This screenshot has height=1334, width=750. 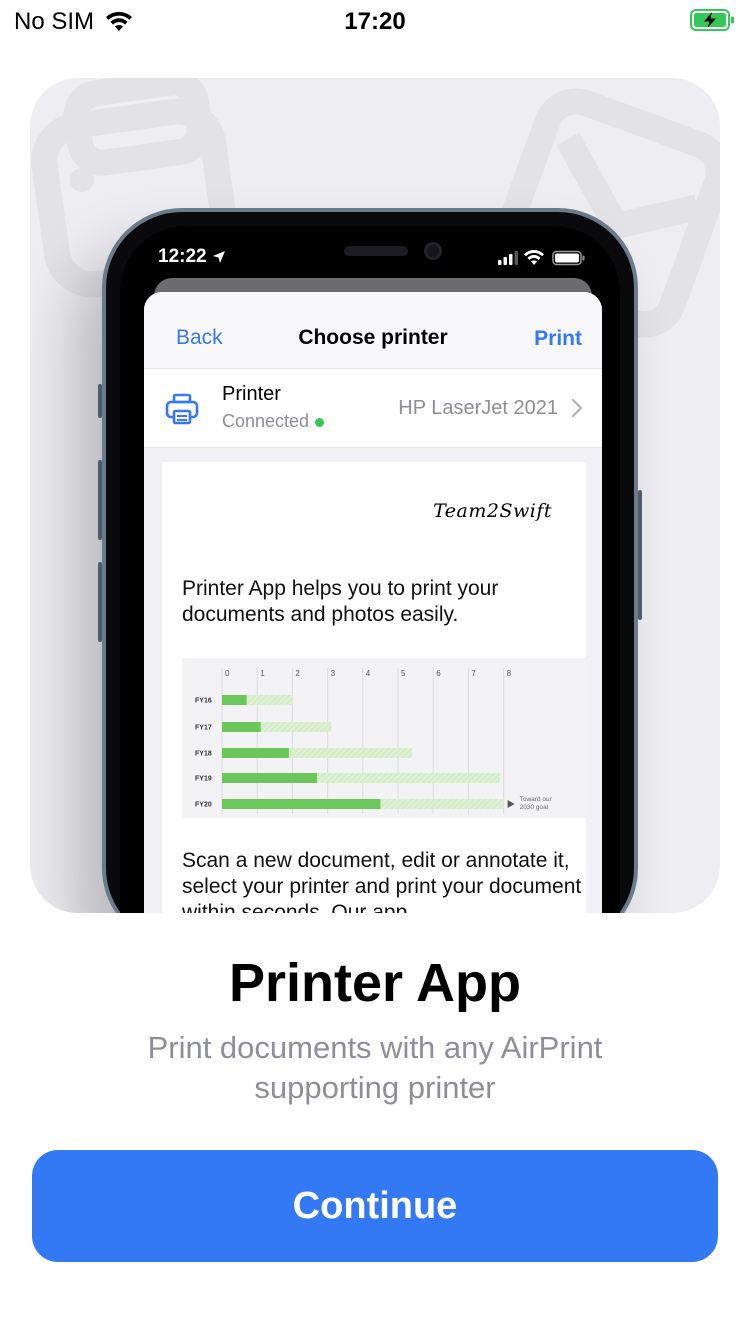 What do you see at coordinates (375, 1206) in the screenshot?
I see `continue-button: Continue` at bounding box center [375, 1206].